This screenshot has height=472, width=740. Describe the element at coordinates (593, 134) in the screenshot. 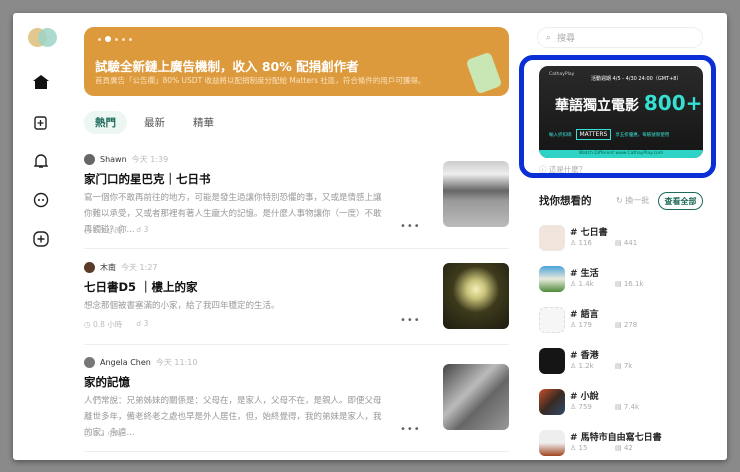

I see `ad-code: MATTERS` at that location.